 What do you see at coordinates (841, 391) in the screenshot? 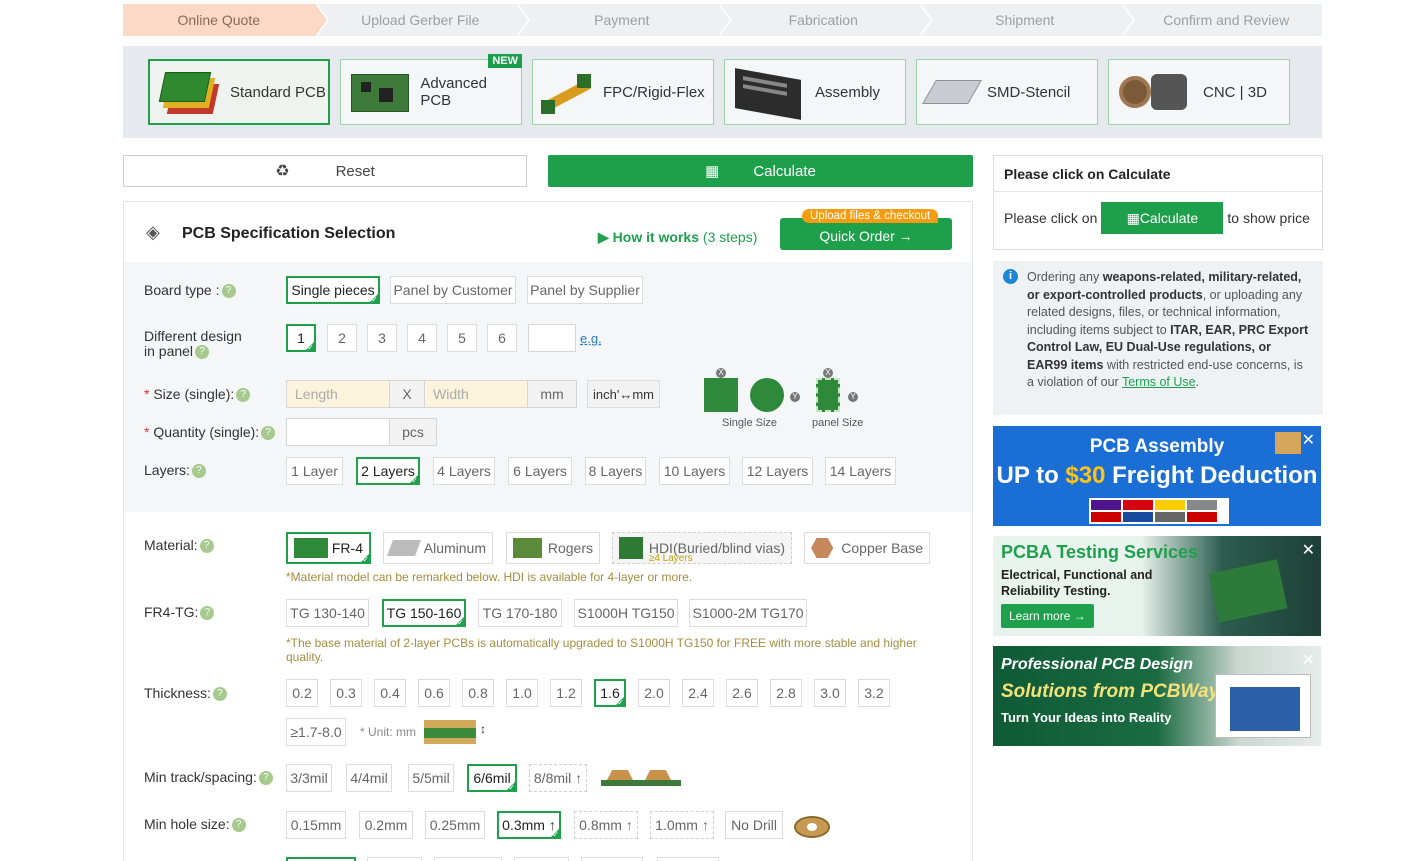
I see `panel-size-diagram: X Y` at bounding box center [841, 391].